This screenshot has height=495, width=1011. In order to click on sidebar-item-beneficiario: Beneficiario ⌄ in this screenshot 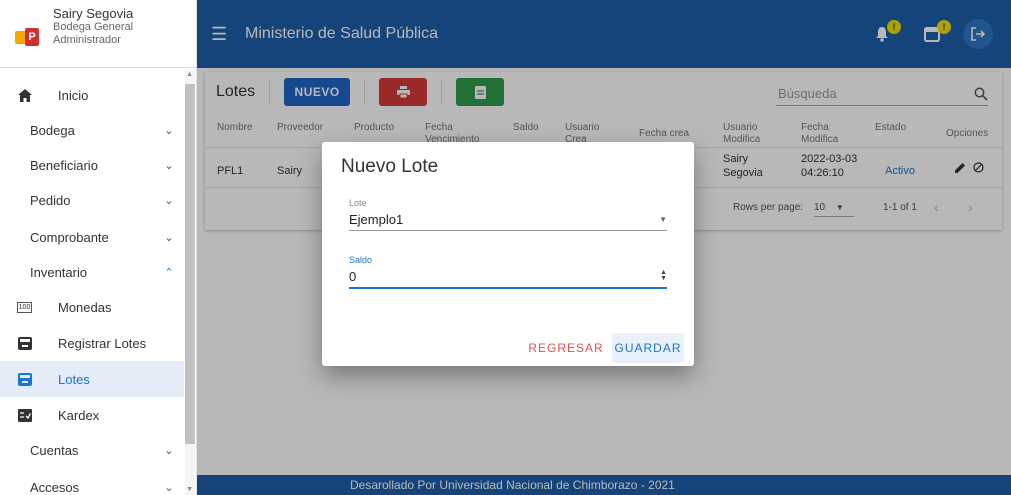, I will do `click(92, 165)`.